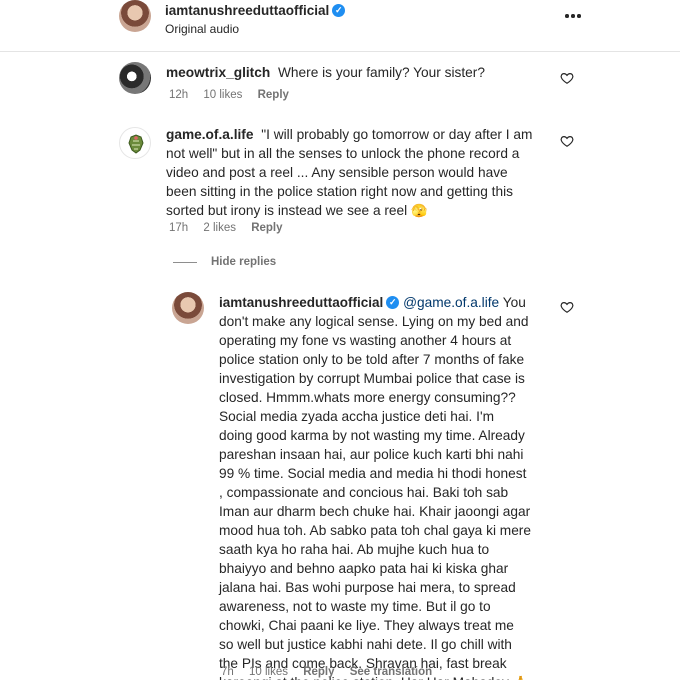 This screenshot has height=680, width=680. What do you see at coordinates (209, 134) in the screenshot?
I see `commenter-username: game.of.a.life` at bounding box center [209, 134].